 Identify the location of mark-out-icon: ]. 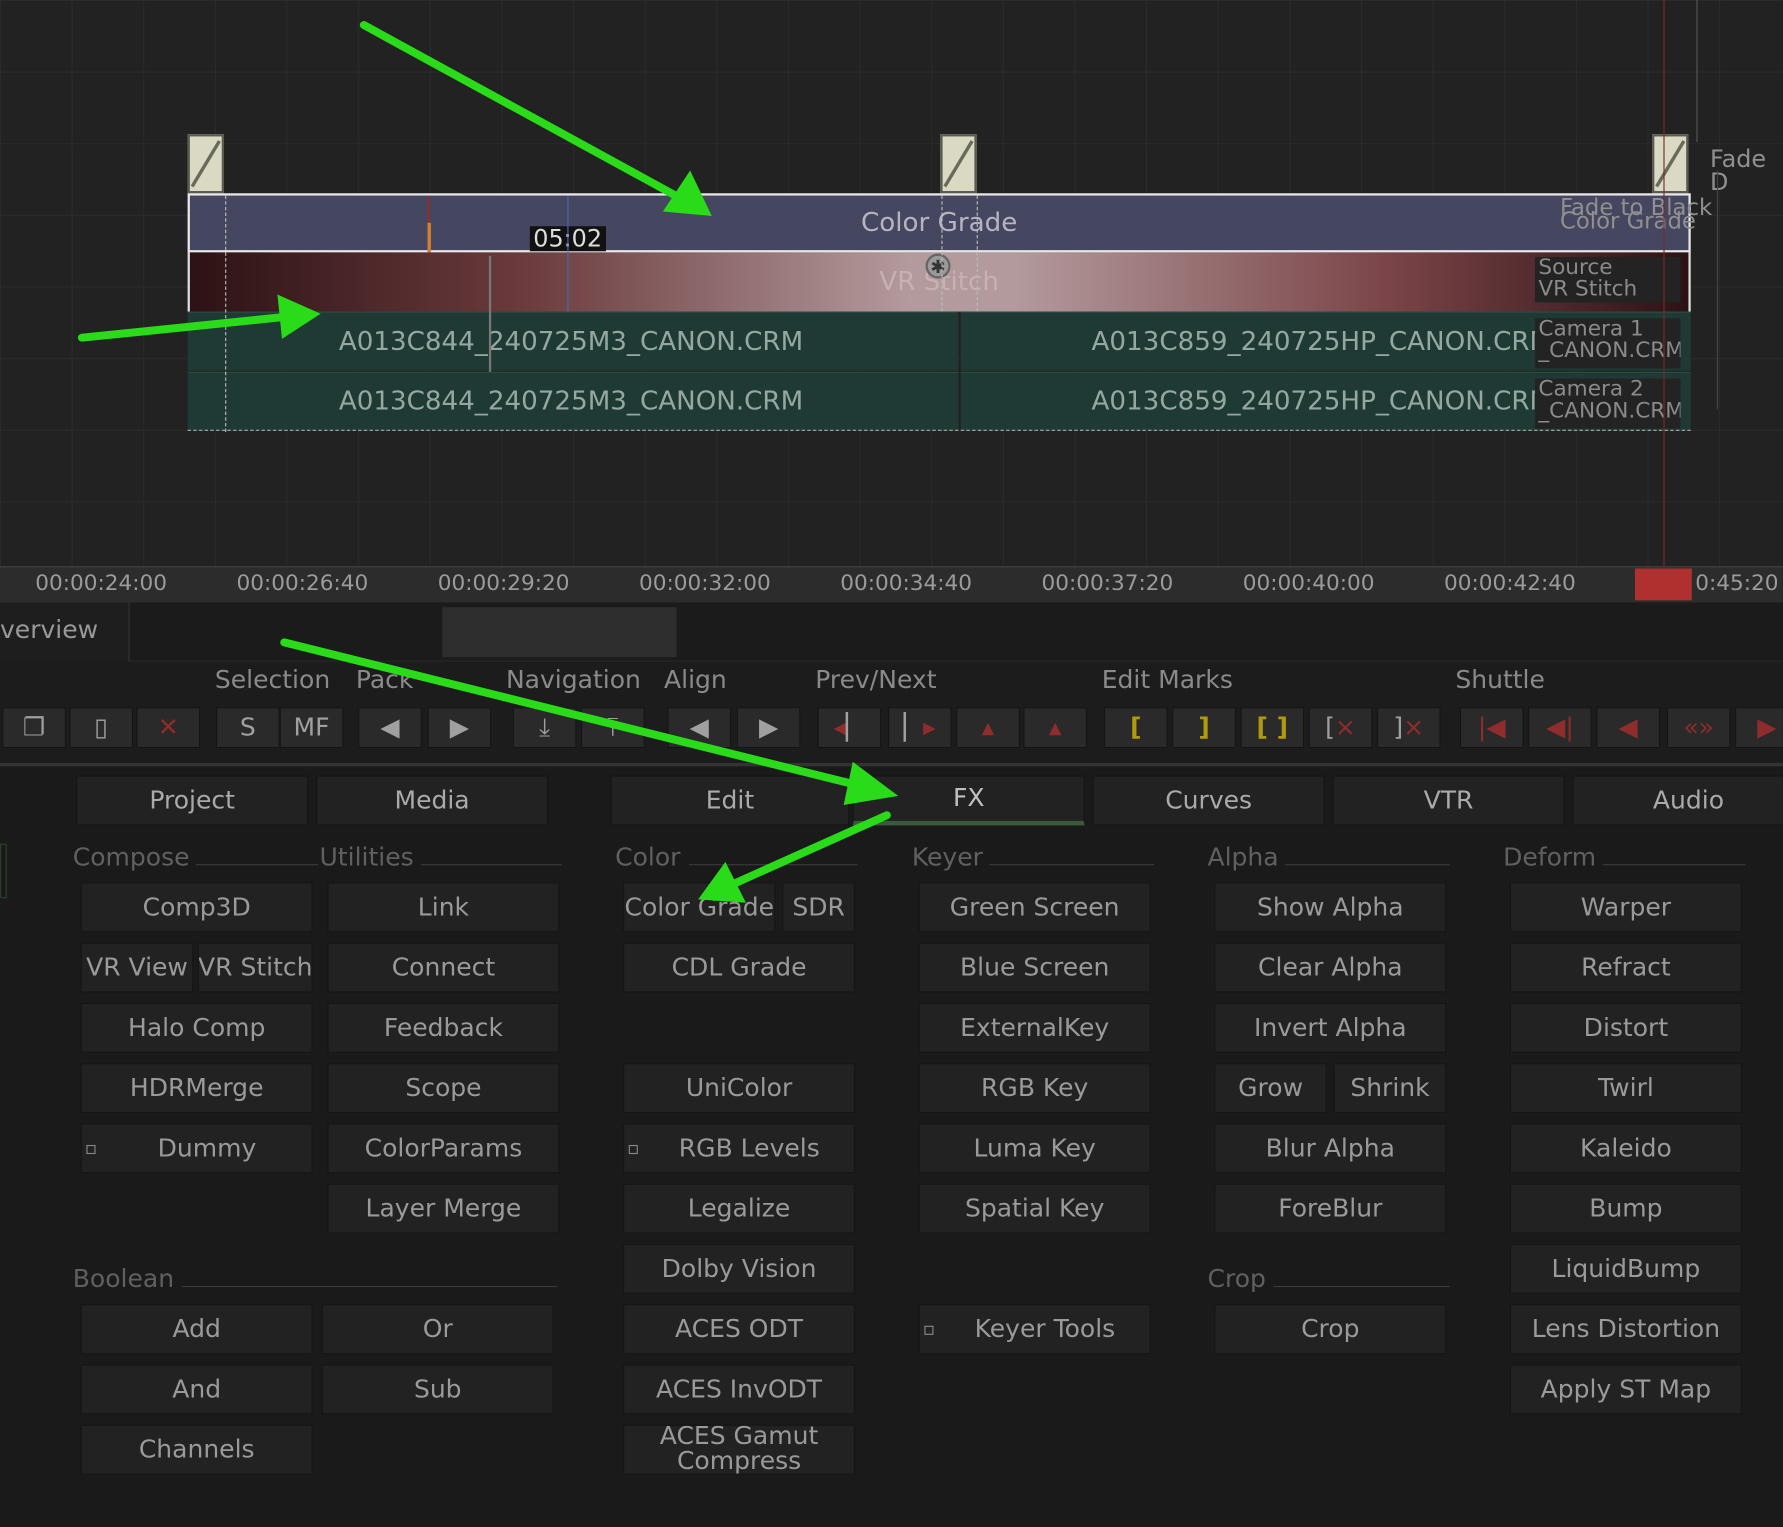
(1204, 728).